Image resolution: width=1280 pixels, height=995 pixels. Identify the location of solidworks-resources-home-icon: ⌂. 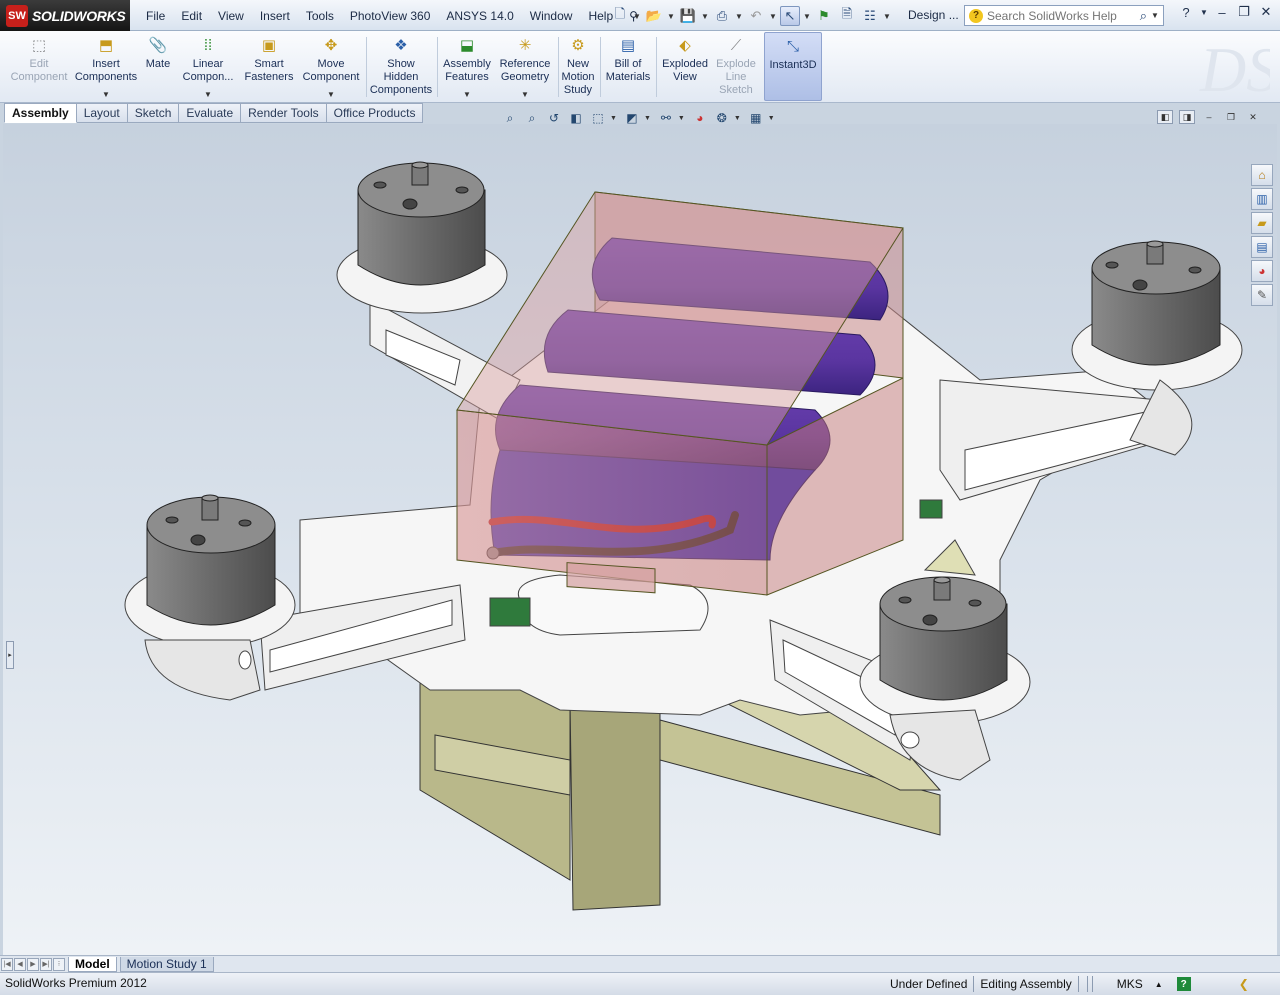
(1262, 175).